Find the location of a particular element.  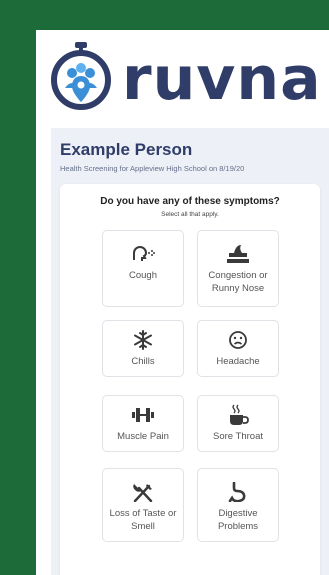

hot-drink-icon is located at coordinates (238, 415).